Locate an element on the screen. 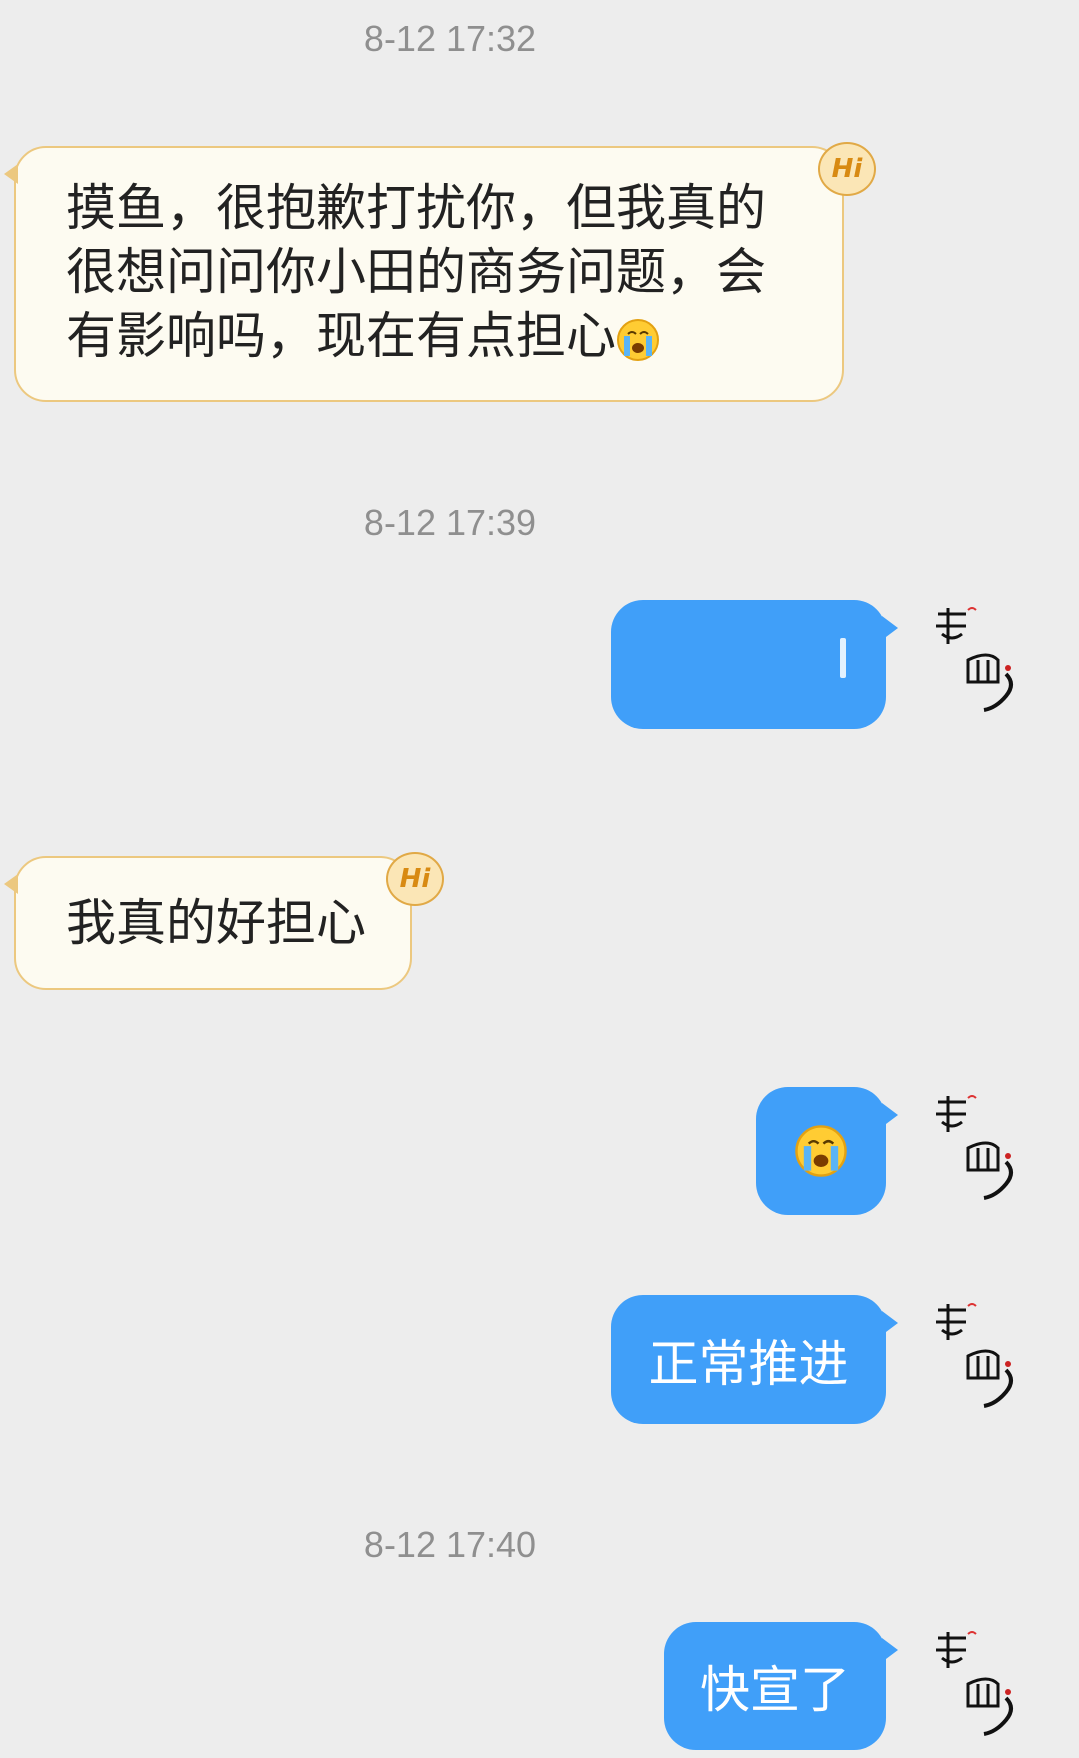 The image size is (1079, 1758). outgoing-message-bubble: 正常推进 is located at coordinates (754, 1359).